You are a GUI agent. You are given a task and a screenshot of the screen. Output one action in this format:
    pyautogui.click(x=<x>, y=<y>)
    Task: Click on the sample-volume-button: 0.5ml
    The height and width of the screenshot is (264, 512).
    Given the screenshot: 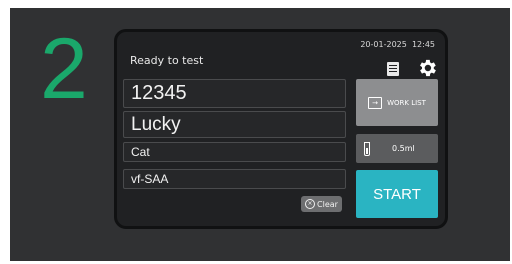 What is the action you would take?
    pyautogui.click(x=397, y=148)
    